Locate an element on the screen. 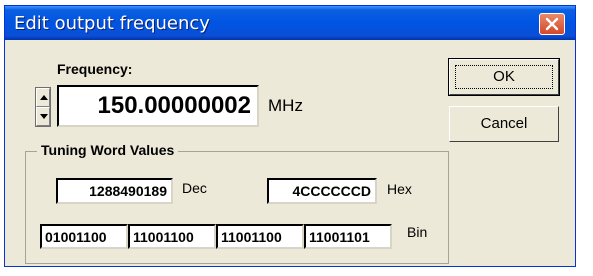 The width and height of the screenshot is (593, 276). cancel-button: Cancel is located at coordinates (504, 124).